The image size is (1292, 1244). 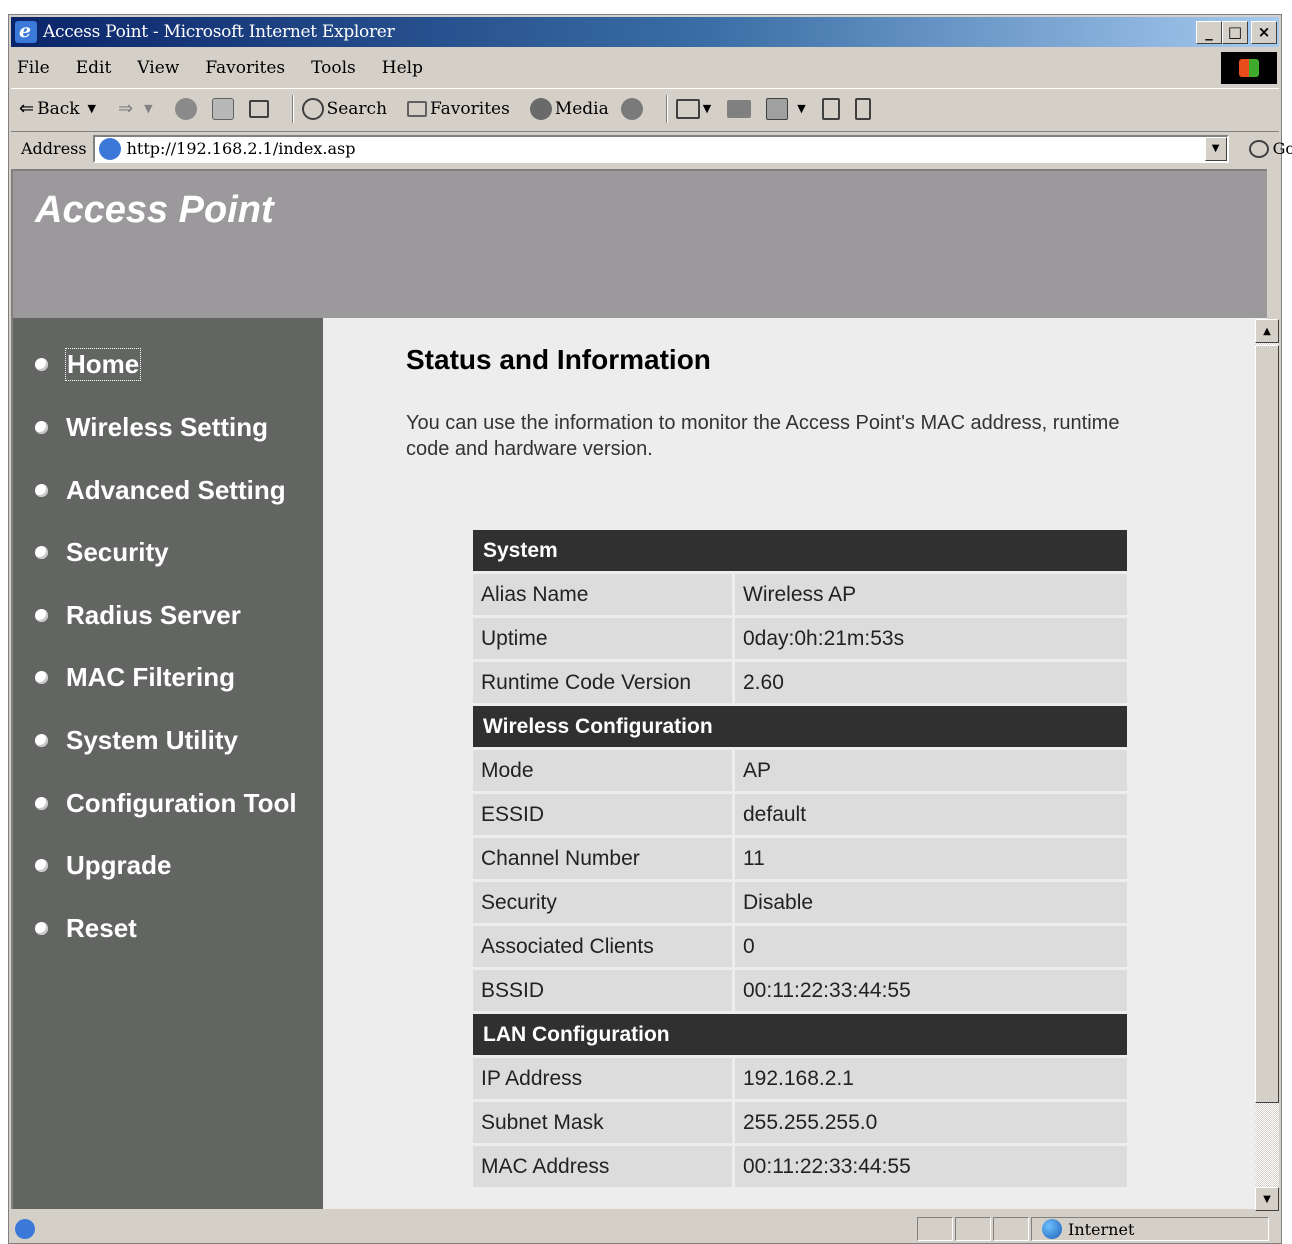 I want to click on nav-item-radius-server: Radius Server, so click(x=138, y=615).